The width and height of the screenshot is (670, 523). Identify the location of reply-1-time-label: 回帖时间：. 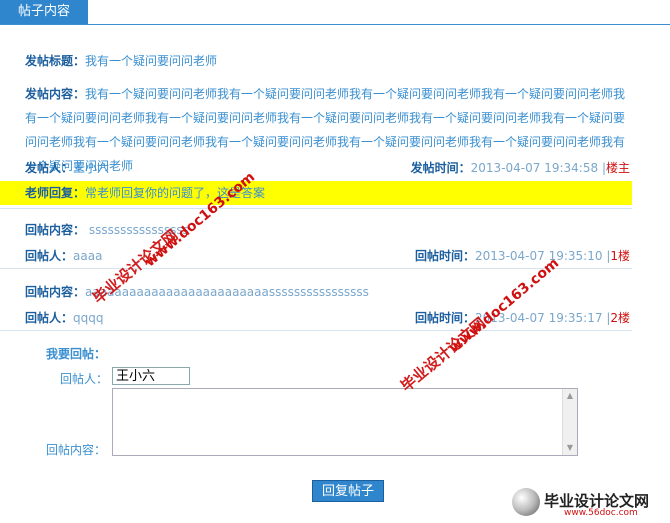
(445, 256).